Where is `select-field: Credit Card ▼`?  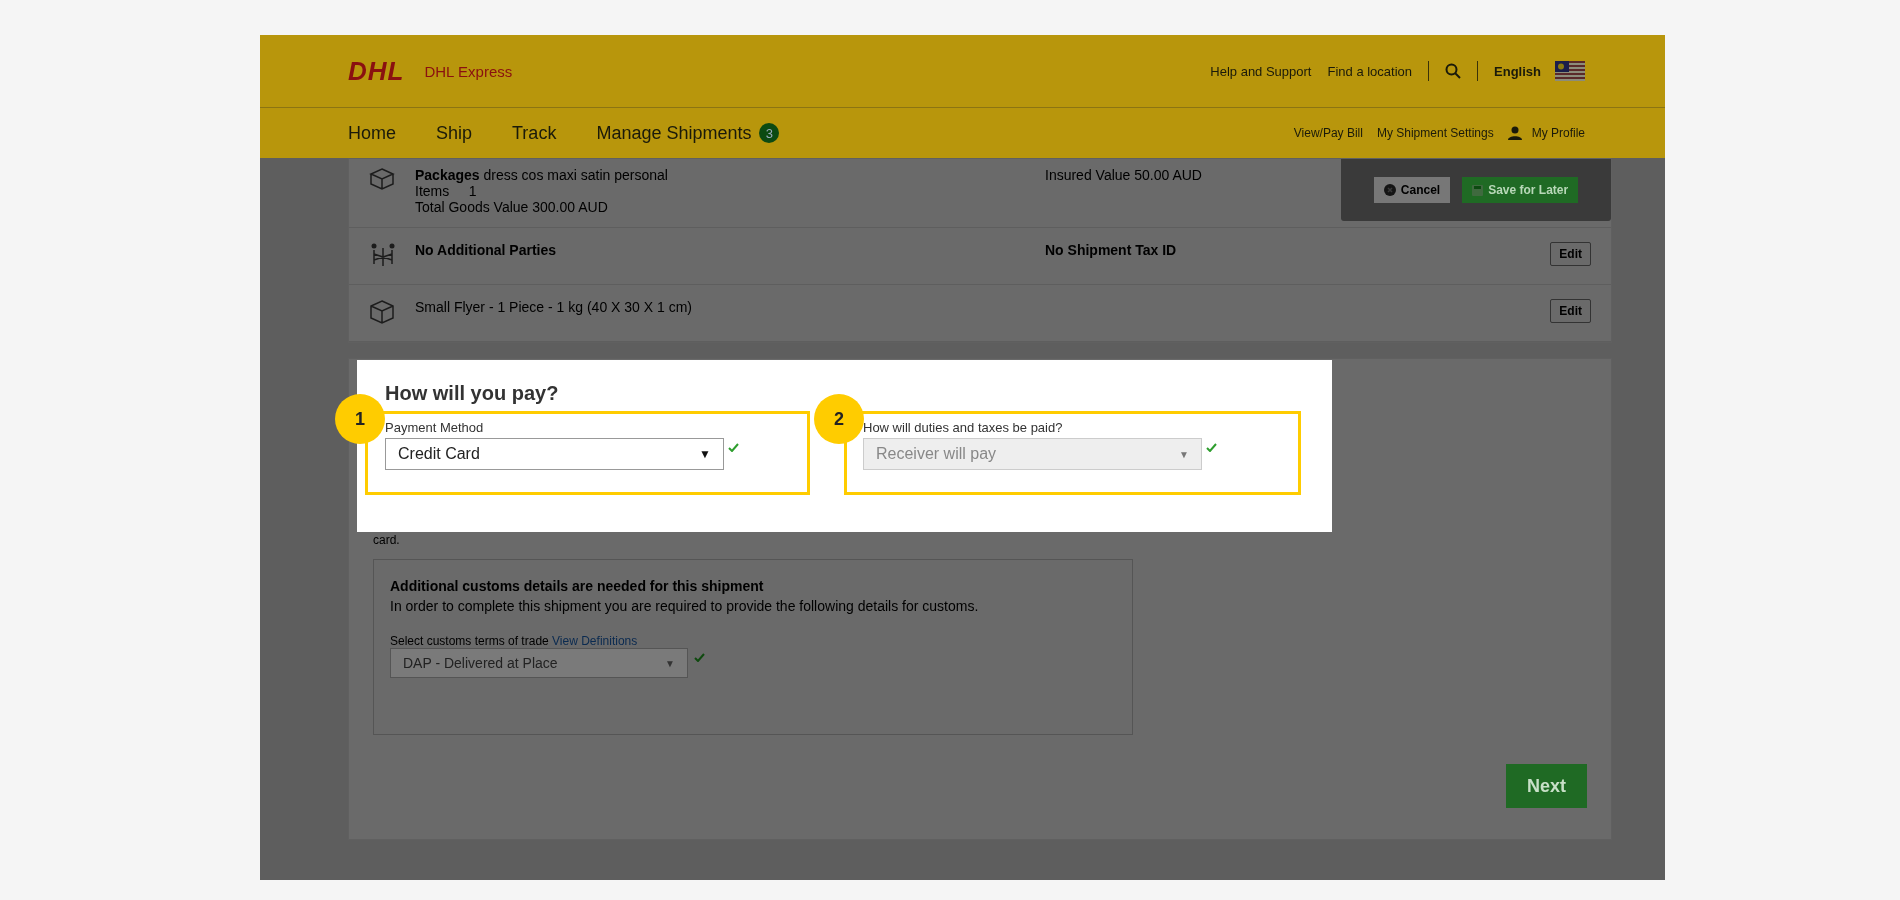
select-field: Credit Card ▼ is located at coordinates (554, 454).